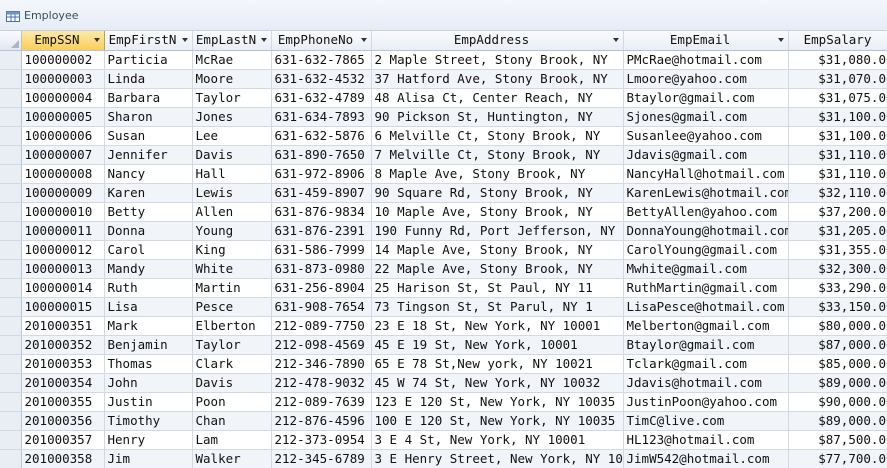  Describe the element at coordinates (497, 41) in the screenshot. I see `column-header-empaddress: EmpAddress` at that location.